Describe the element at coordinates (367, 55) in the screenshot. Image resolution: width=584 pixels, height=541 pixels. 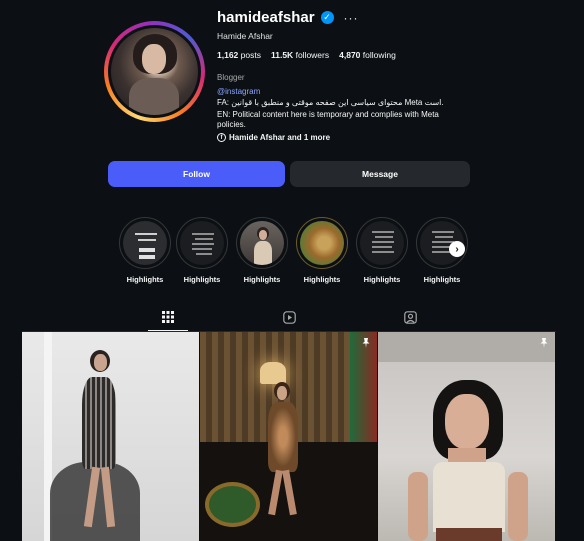
I see `stat-following: 4,870 following` at that location.